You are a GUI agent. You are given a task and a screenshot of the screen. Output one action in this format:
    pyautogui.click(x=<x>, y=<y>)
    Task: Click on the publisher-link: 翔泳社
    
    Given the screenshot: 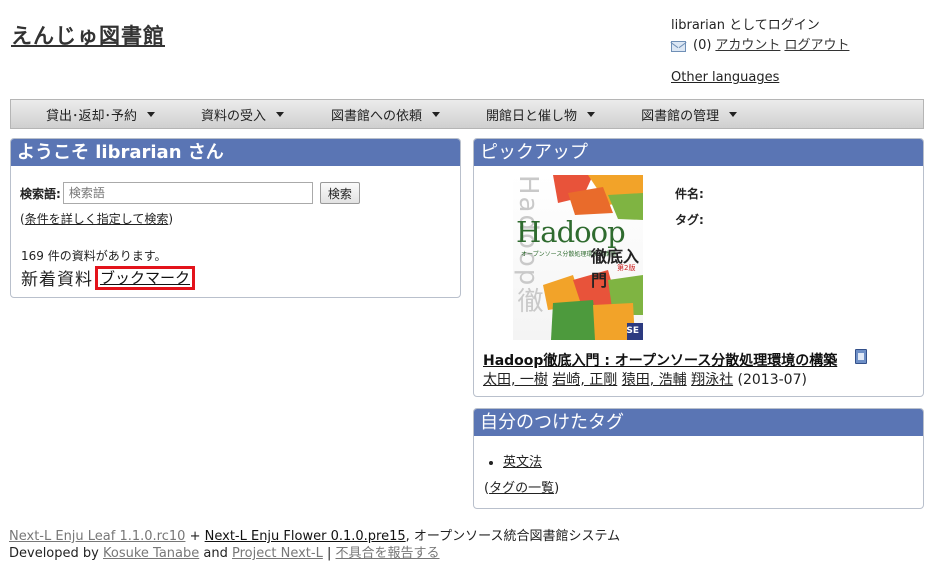 What is the action you would take?
    pyautogui.click(x=712, y=380)
    